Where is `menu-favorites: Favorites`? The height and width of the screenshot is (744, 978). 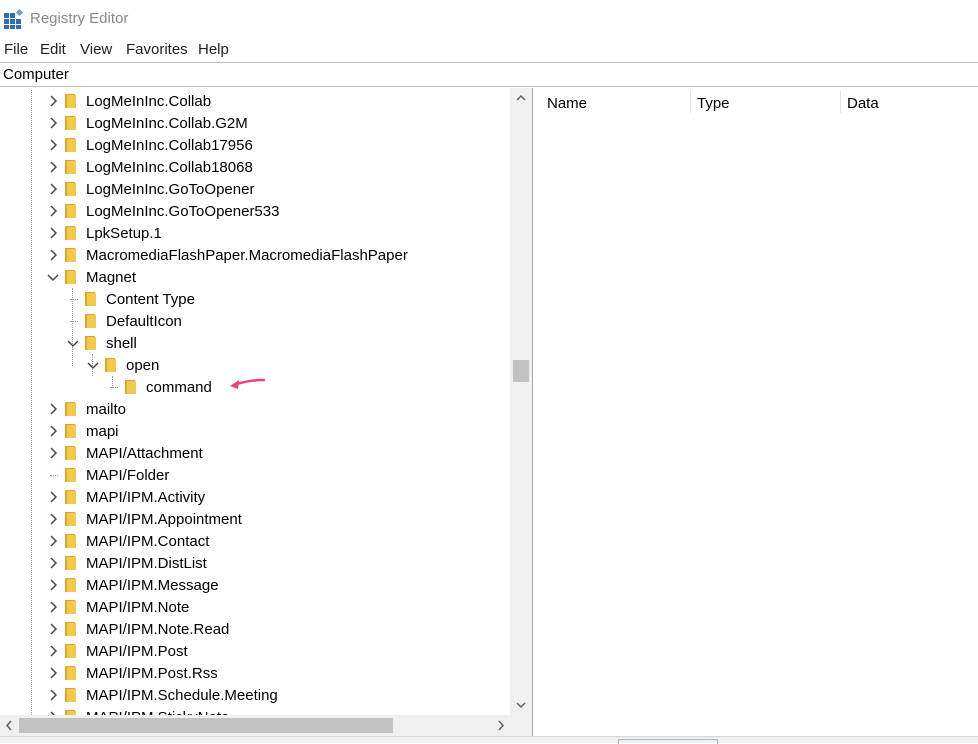
menu-favorites: Favorites is located at coordinates (157, 49).